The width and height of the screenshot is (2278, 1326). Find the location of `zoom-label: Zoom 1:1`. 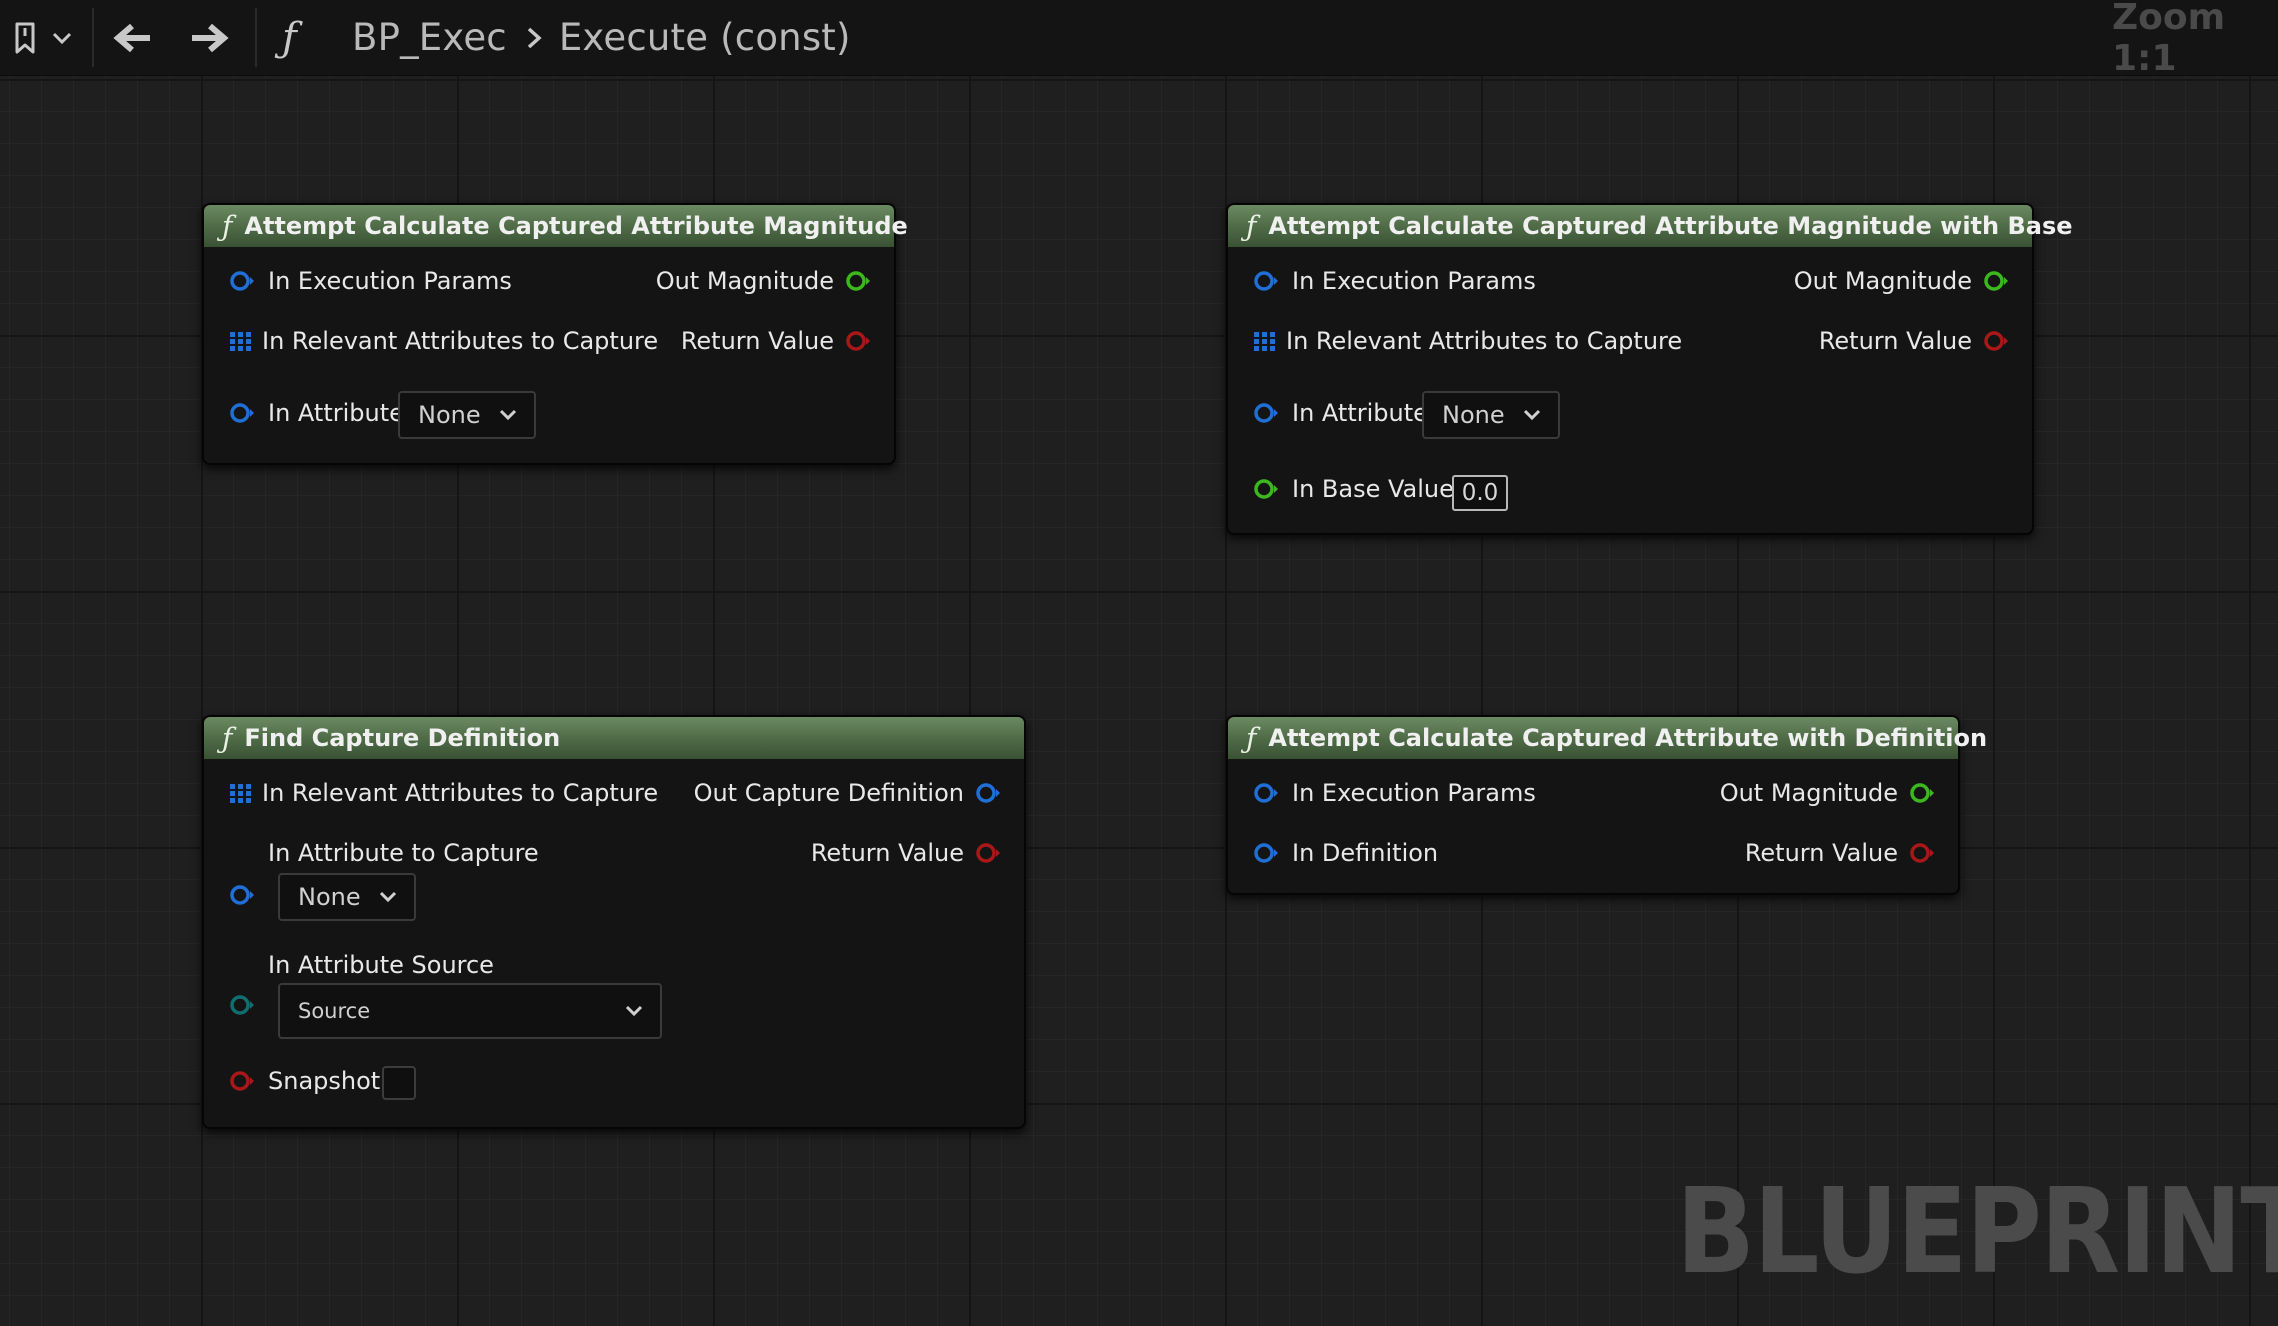

zoom-label: Zoom 1:1 is located at coordinates (2169, 39).